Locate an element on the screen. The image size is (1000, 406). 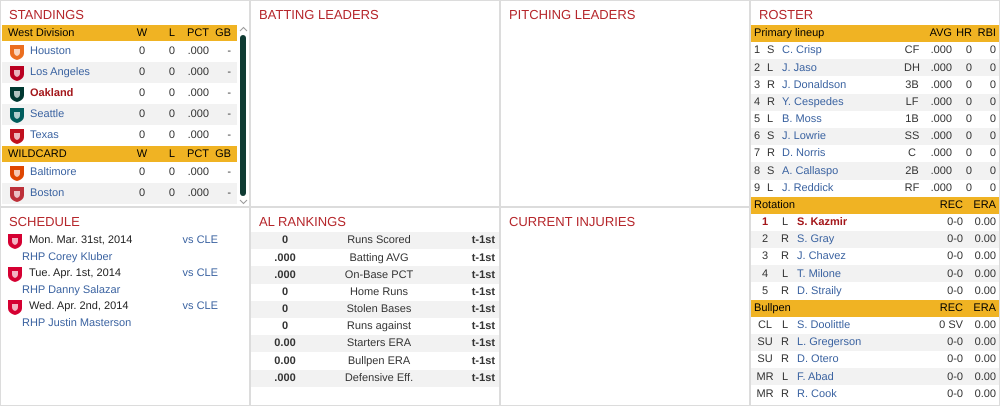
panel-title: SCHEDULE is located at coordinates (44, 222).